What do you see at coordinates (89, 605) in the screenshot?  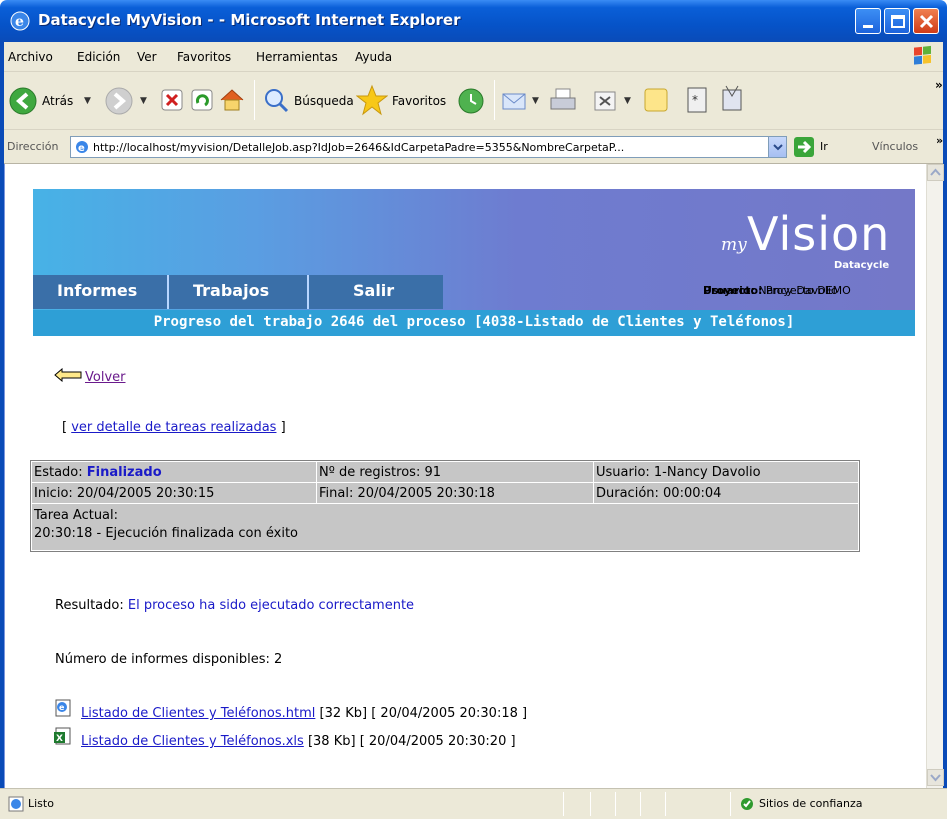 I see `result-label: Resultado:` at bounding box center [89, 605].